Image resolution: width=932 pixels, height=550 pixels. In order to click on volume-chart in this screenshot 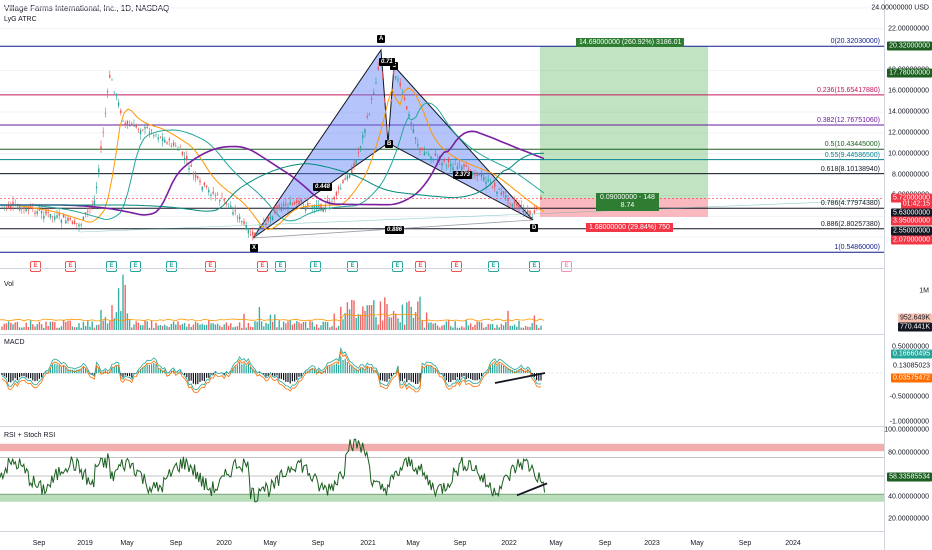, I will do `click(442, 302)`.